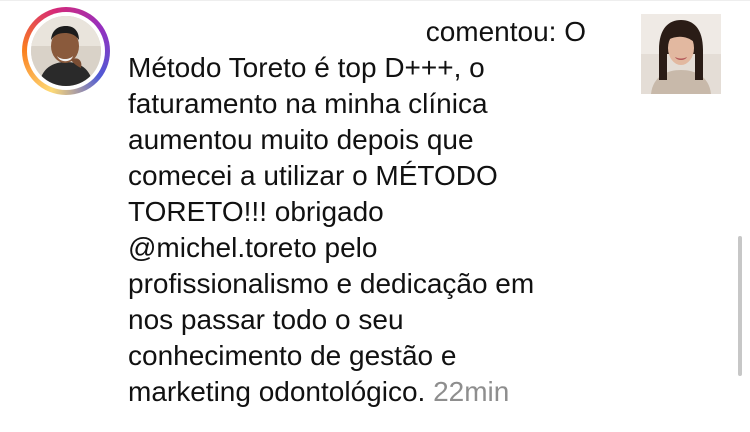 Image resolution: width=750 pixels, height=432 pixels. I want to click on avatar-ring-gap, so click(66, 51).